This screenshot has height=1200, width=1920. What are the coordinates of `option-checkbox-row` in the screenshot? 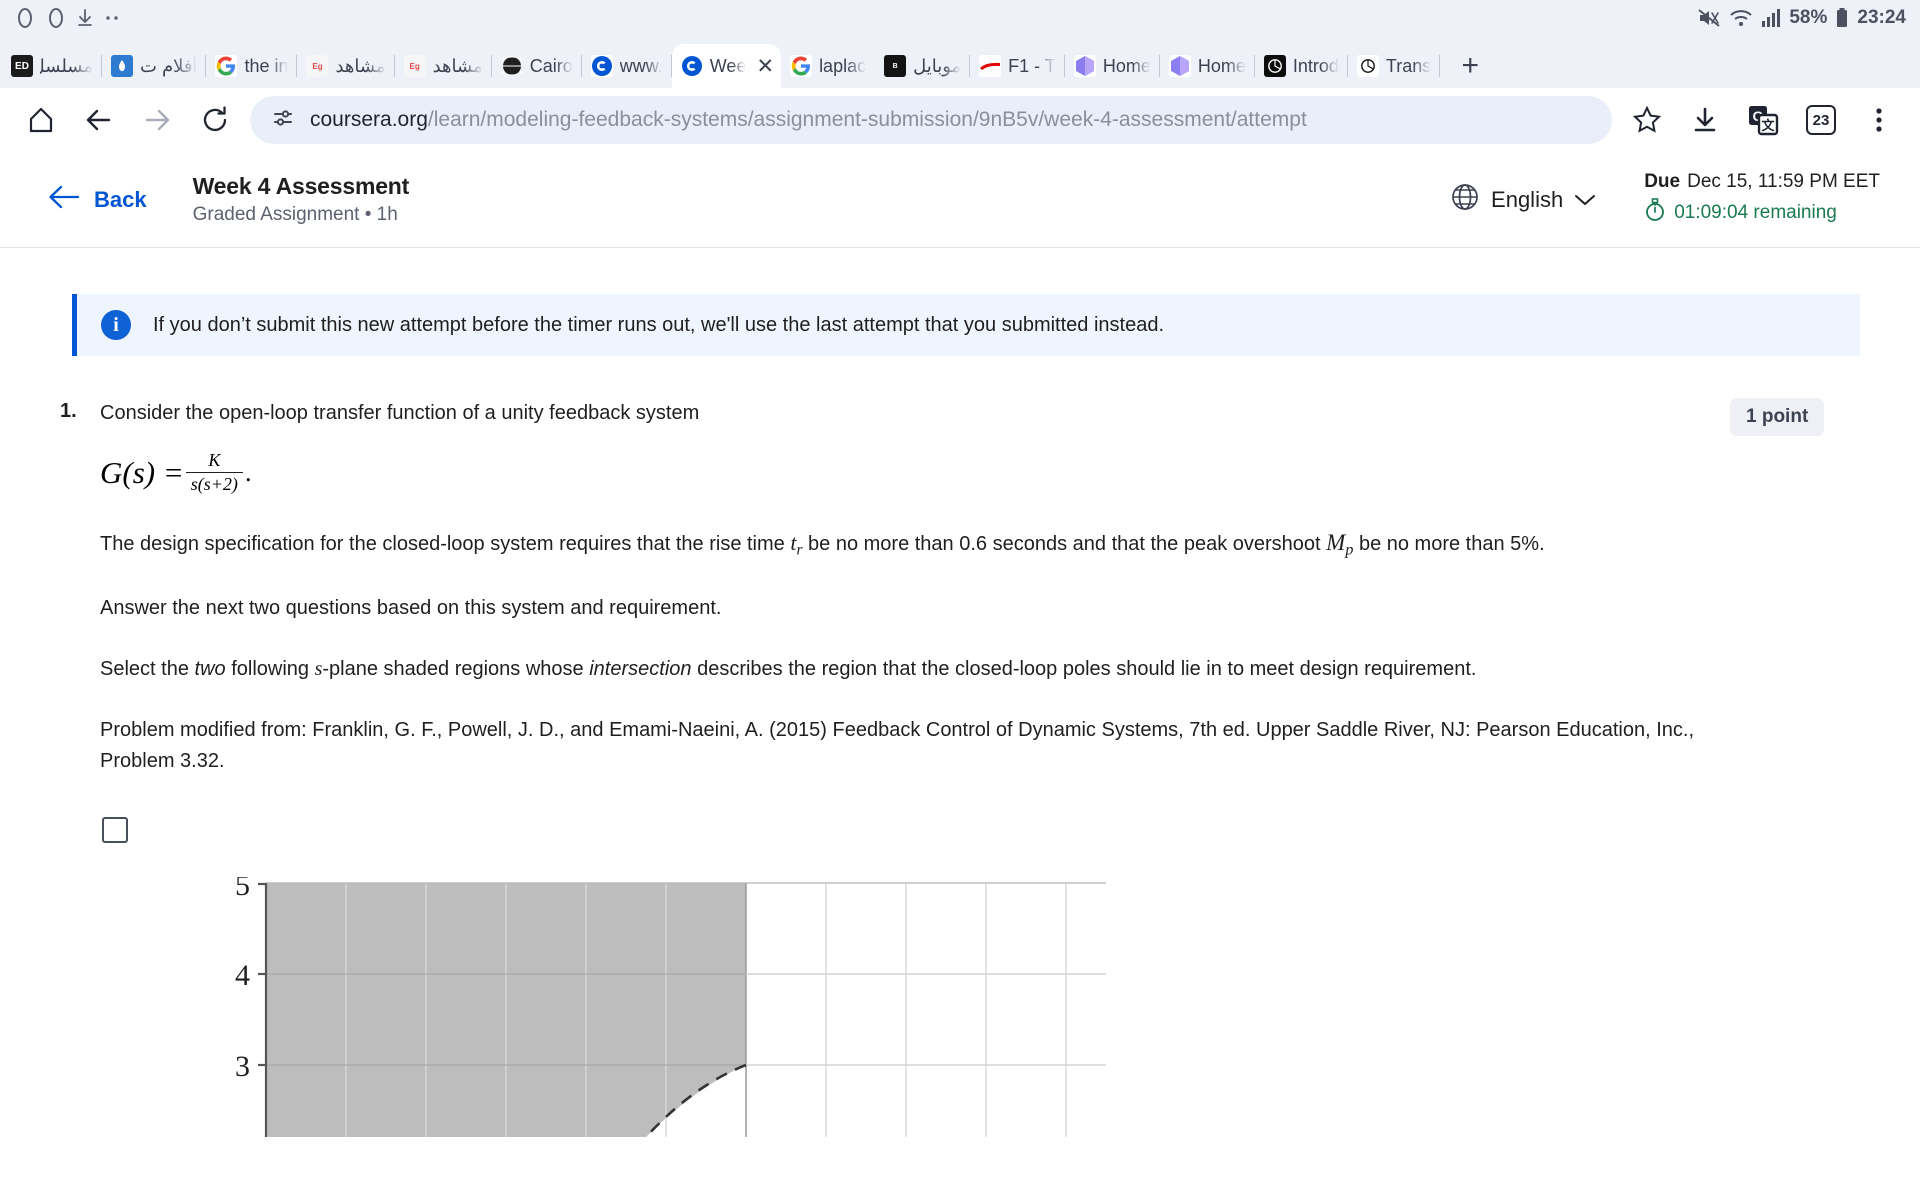 It's located at (900, 830).